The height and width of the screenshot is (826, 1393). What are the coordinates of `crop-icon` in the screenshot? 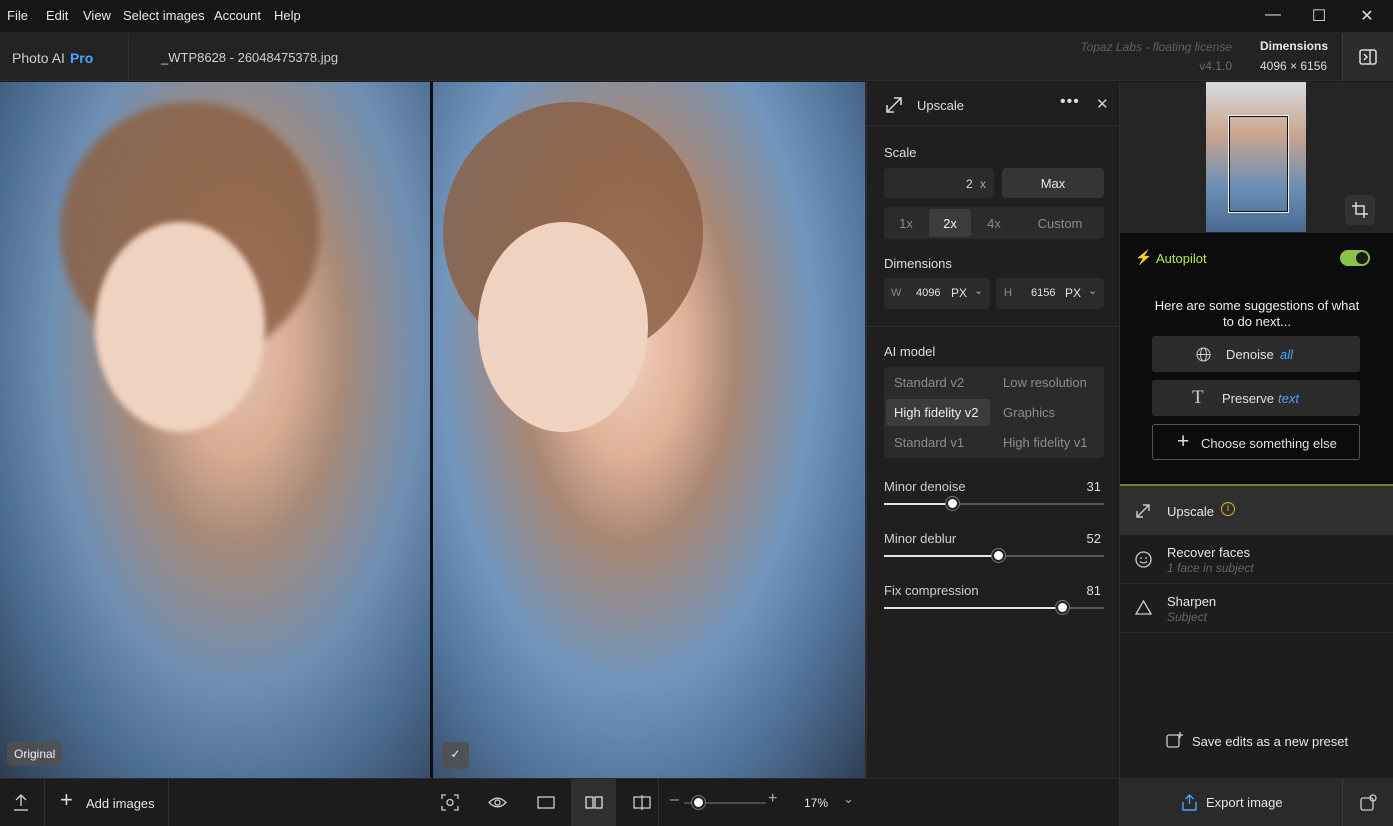 It's located at (1360, 210).